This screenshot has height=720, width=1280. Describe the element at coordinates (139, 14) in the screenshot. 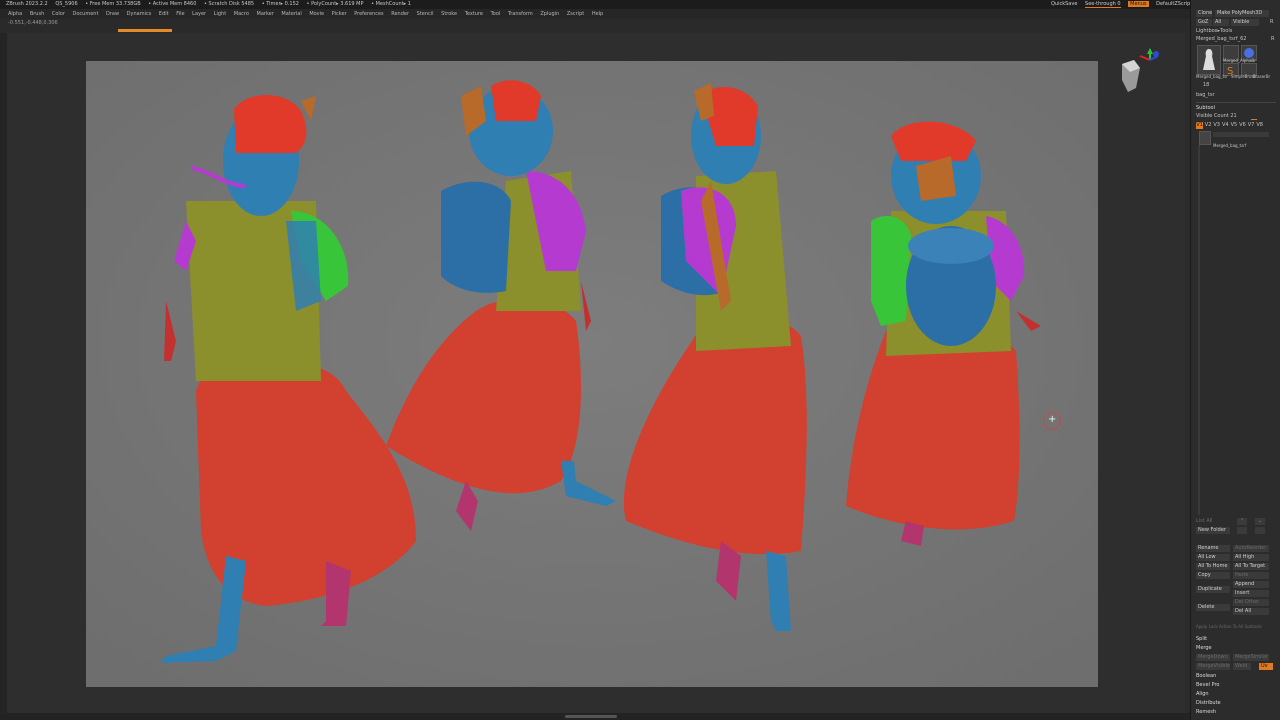

I see `menu-dynamics: Dynamics` at that location.